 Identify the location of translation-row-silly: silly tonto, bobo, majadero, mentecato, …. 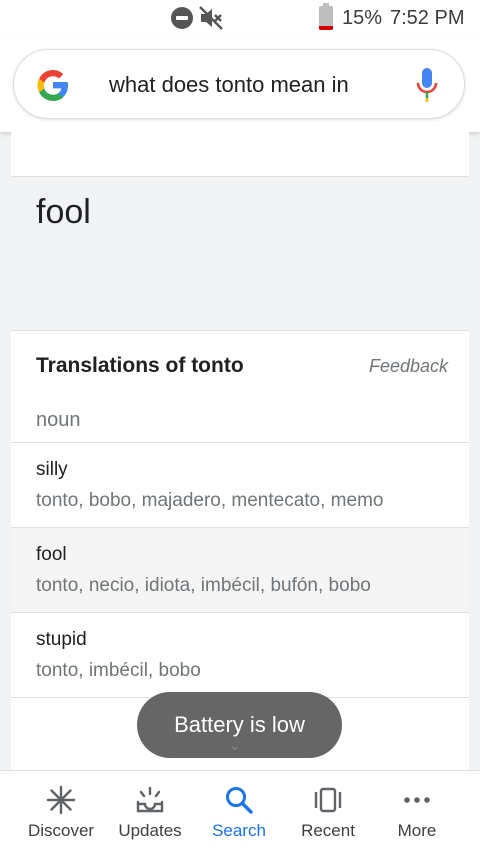
(240, 485).